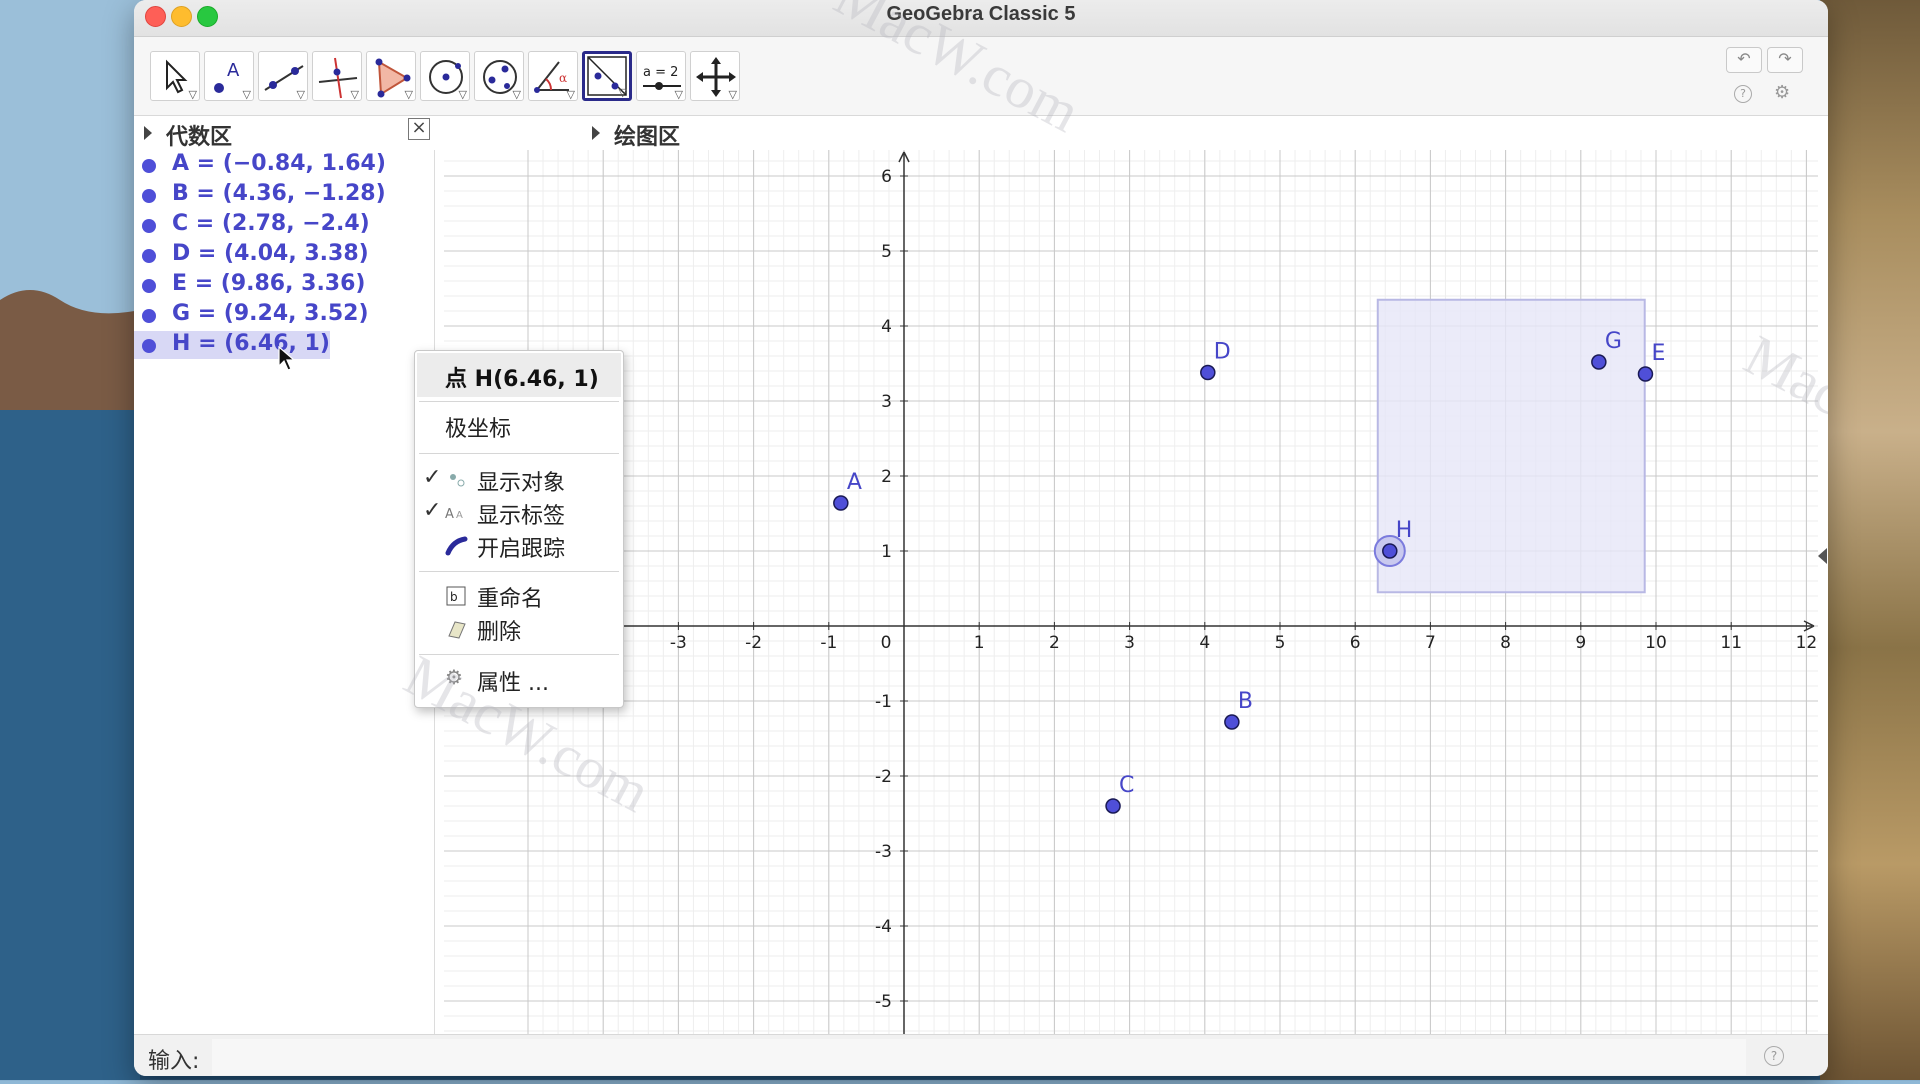 This screenshot has height=1084, width=1920. What do you see at coordinates (519, 629) in the screenshot?
I see `menu-item-delete: 删除` at bounding box center [519, 629].